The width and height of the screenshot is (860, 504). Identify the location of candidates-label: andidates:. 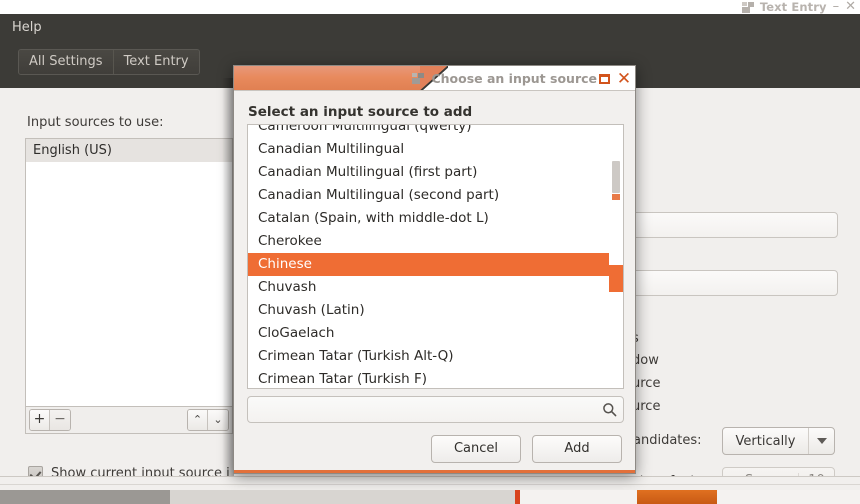
(667, 440).